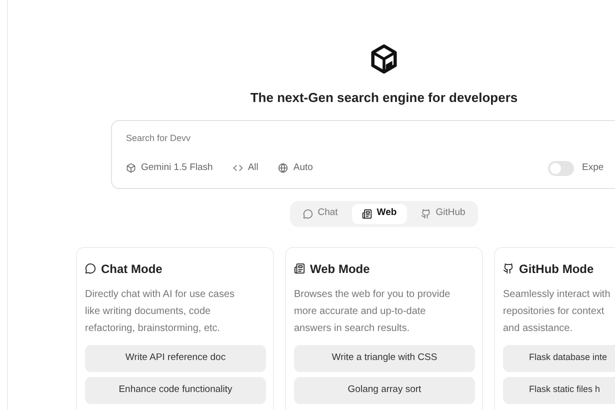 This screenshot has width=615, height=410. What do you see at coordinates (175, 390) in the screenshot?
I see `example-button: Enhance code functionality` at bounding box center [175, 390].